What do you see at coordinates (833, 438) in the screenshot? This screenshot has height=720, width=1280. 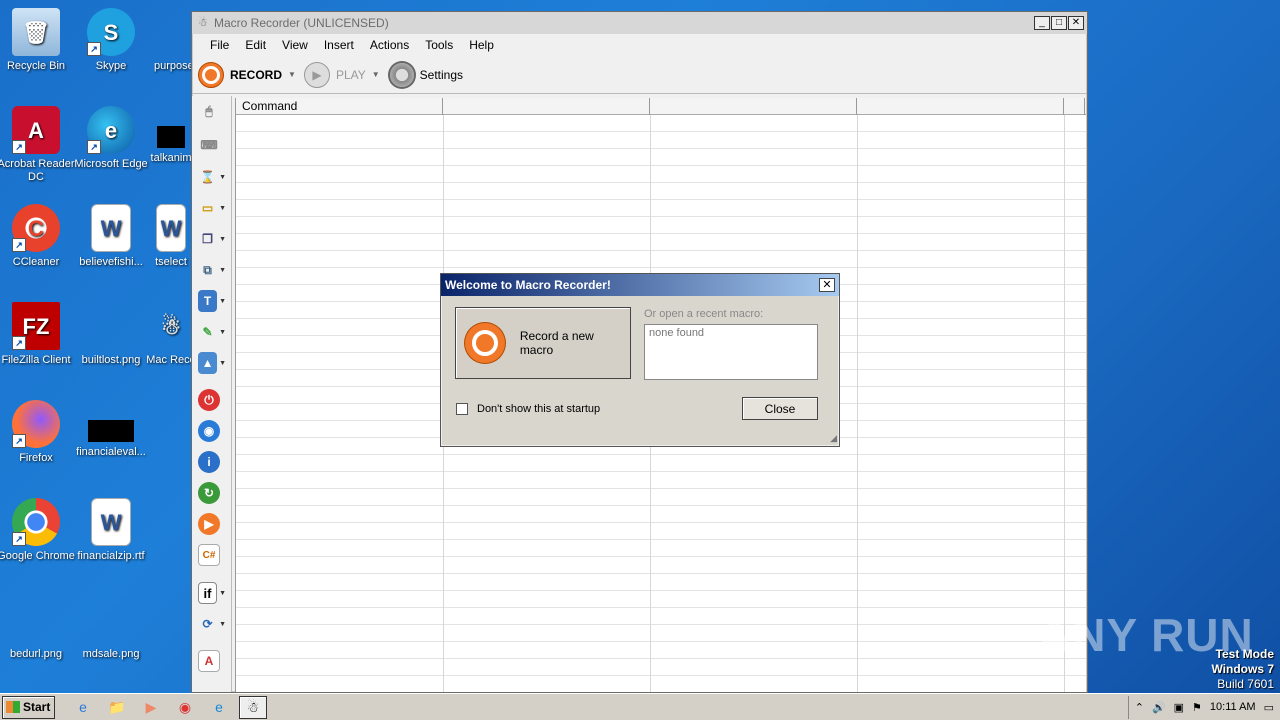 I see `resize-grip-icon: ◢` at bounding box center [833, 438].